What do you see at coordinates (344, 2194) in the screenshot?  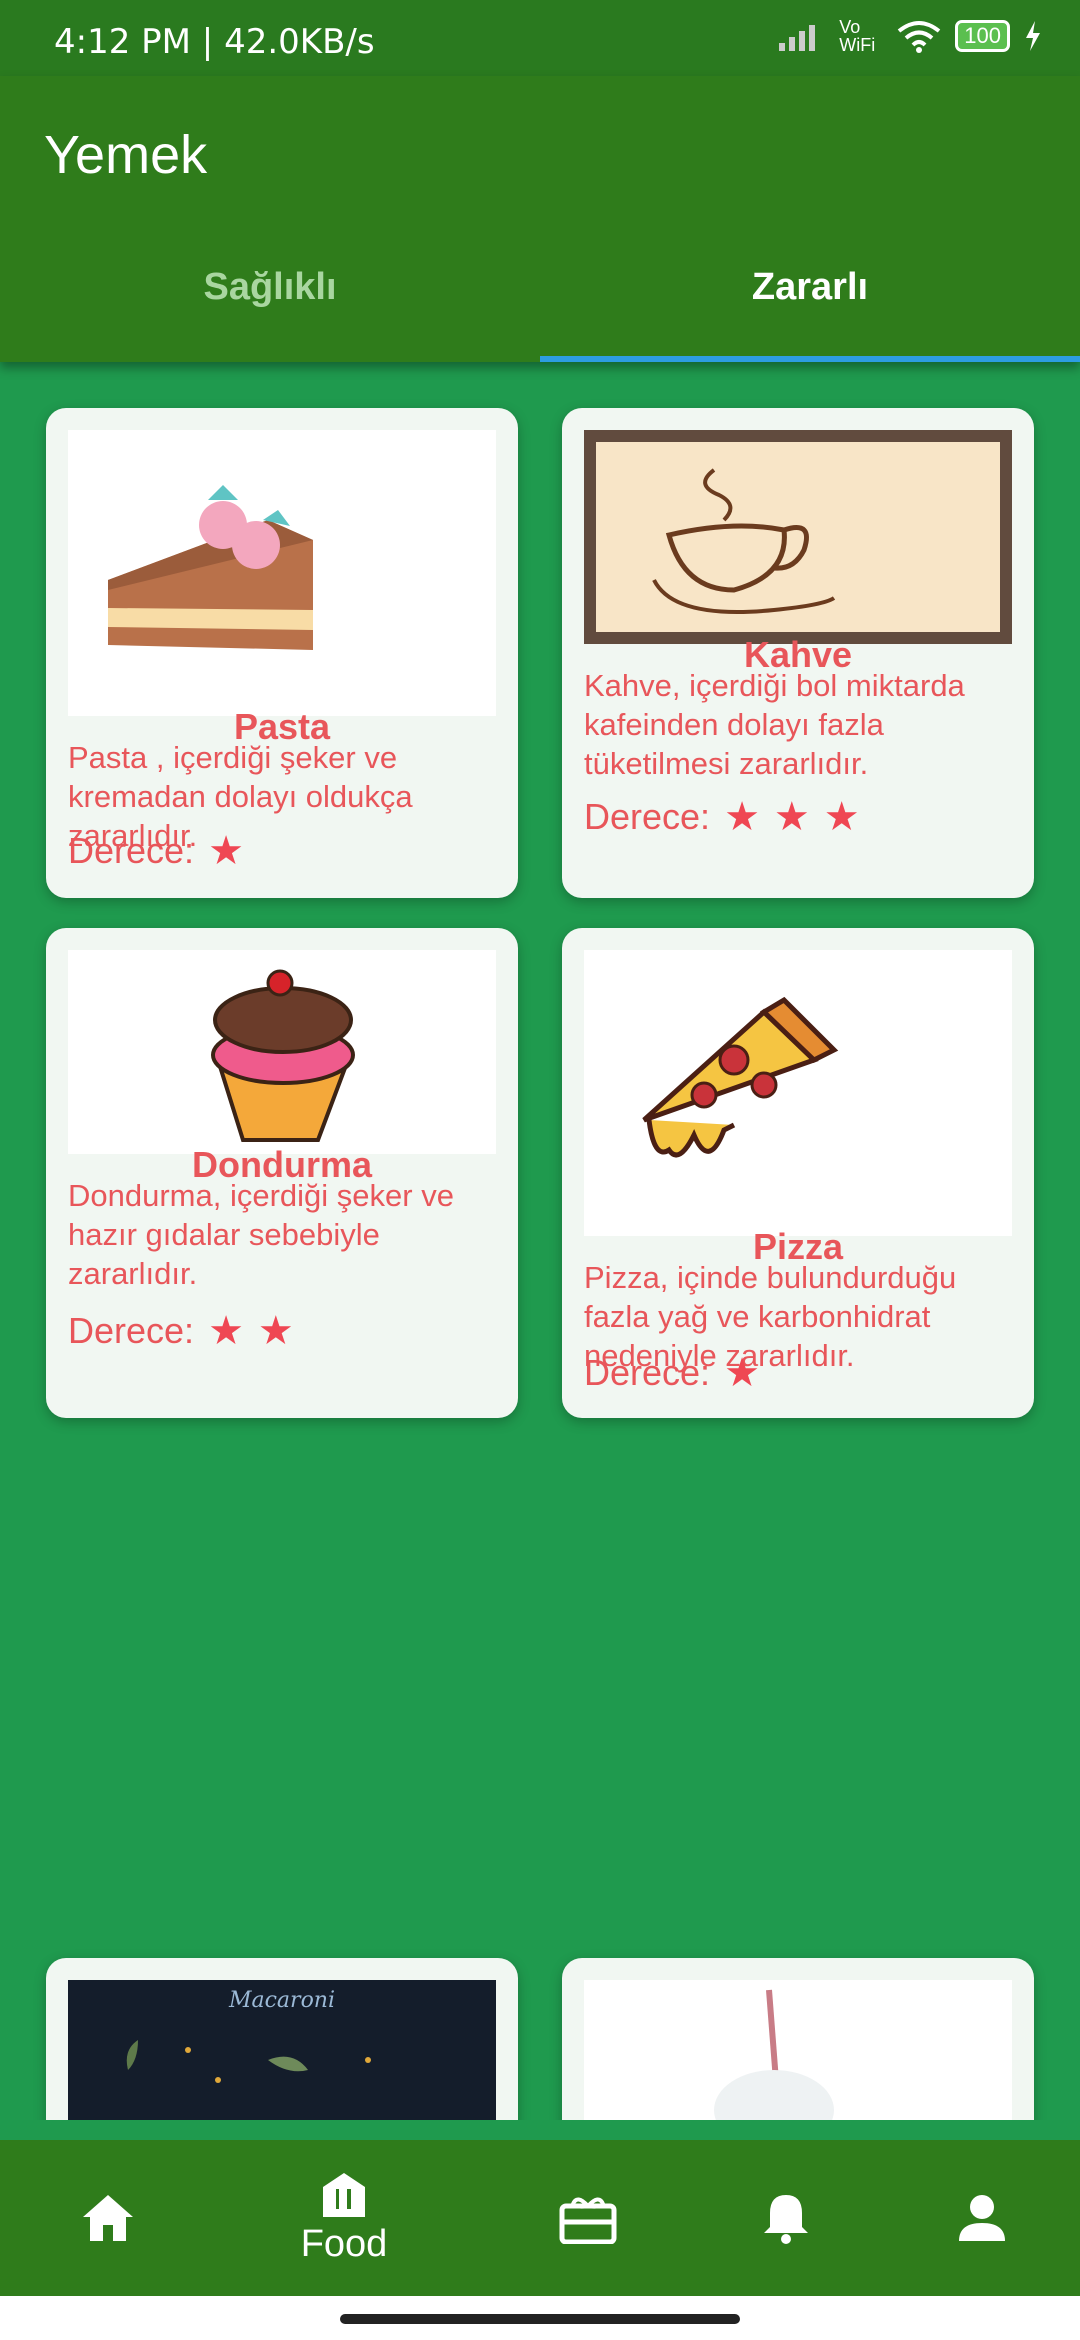 I see `food-icon` at bounding box center [344, 2194].